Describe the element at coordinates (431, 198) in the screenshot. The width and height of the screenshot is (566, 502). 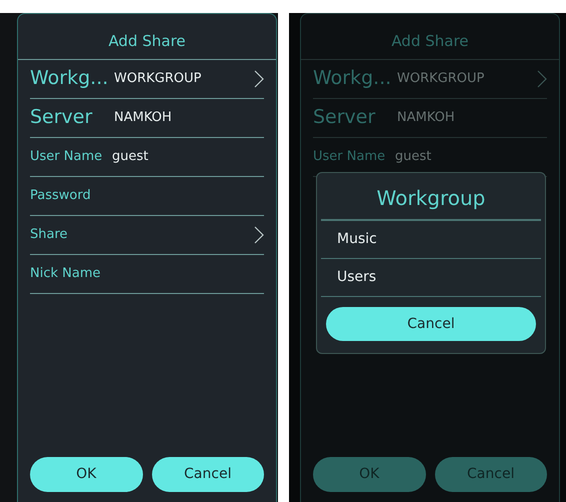
I see `popup-title: Workgroup` at that location.